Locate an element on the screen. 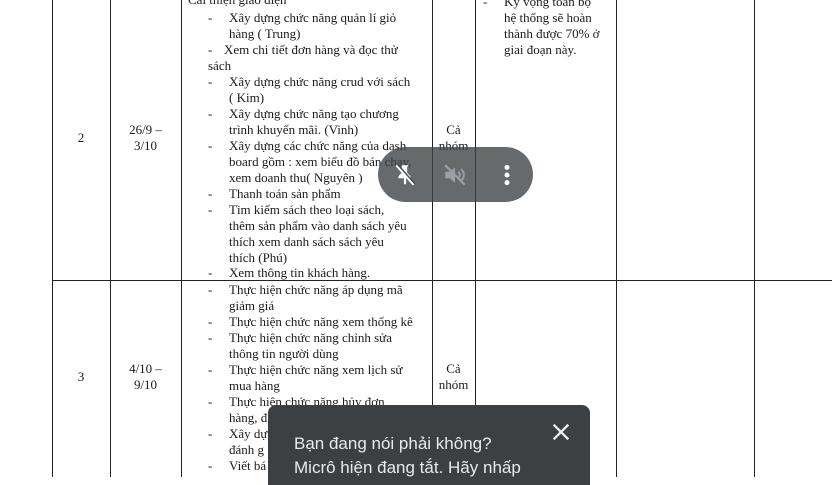 The image size is (832, 485). more-options-button is located at coordinates (507, 175).